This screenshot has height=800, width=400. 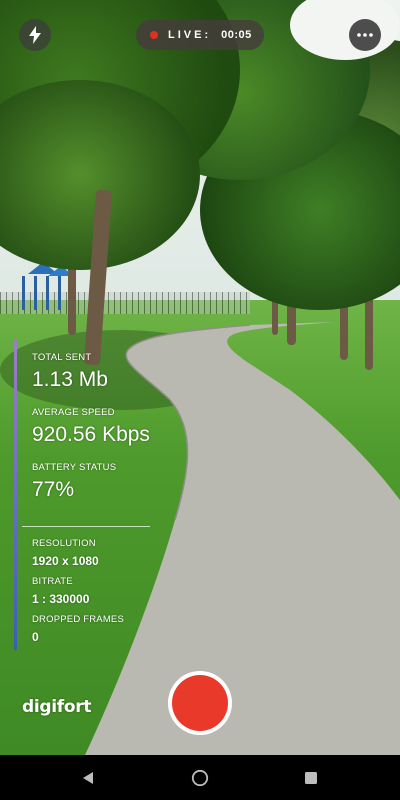 What do you see at coordinates (154, 35) in the screenshot?
I see `live-indicator-dot` at bounding box center [154, 35].